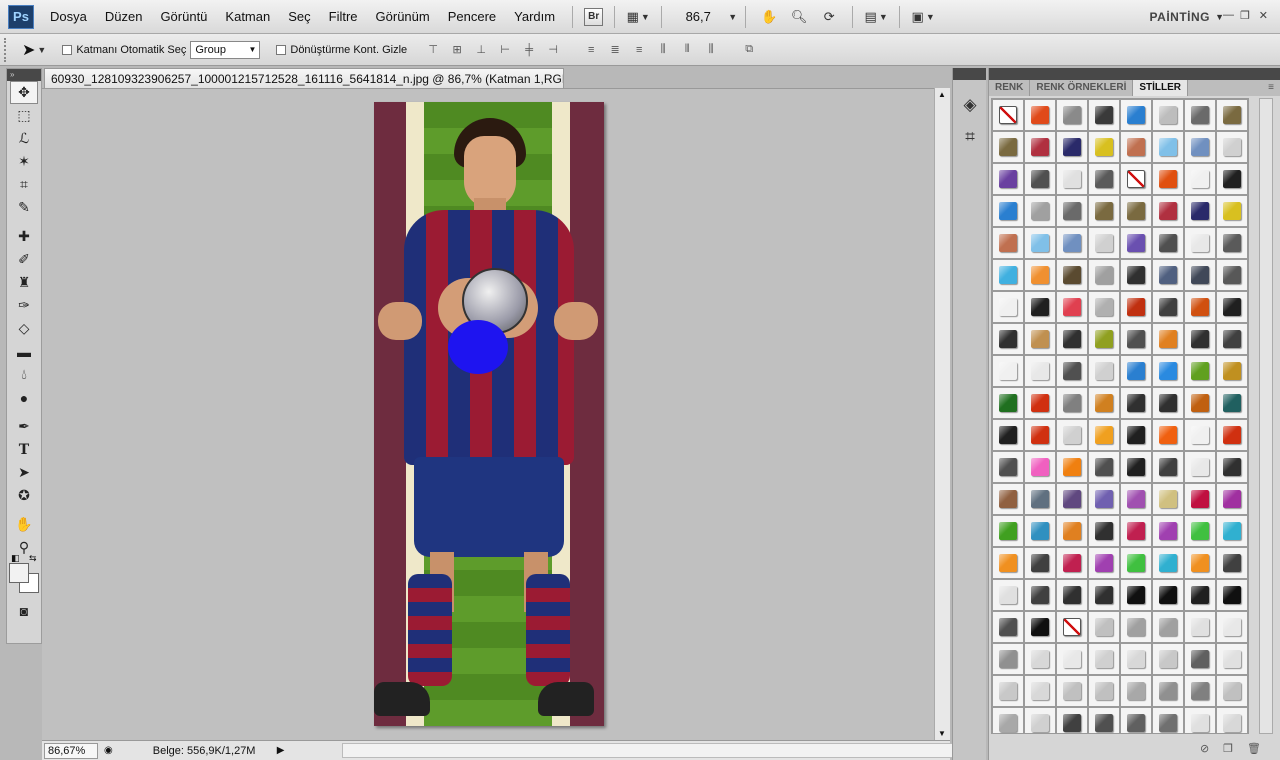  I want to click on dodge-tool: ●, so click(24, 397).